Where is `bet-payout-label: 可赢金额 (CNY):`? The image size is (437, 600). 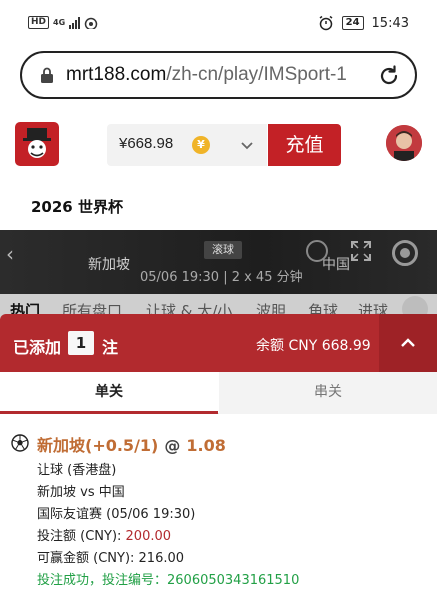 bet-payout-label: 可赢金额 (CNY): is located at coordinates (88, 558).